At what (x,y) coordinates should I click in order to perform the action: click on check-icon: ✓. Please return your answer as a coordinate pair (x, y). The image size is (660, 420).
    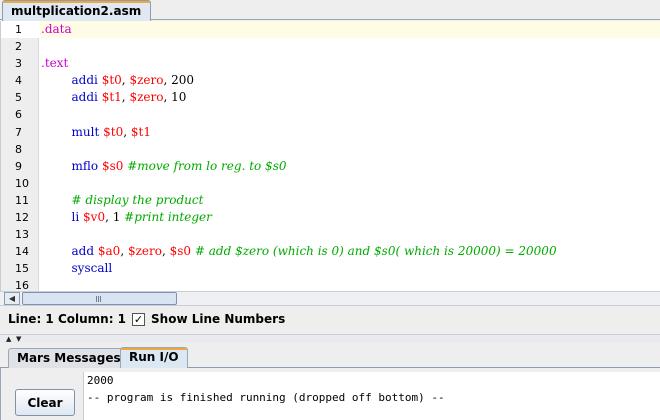
    Looking at the image, I should click on (138, 319).